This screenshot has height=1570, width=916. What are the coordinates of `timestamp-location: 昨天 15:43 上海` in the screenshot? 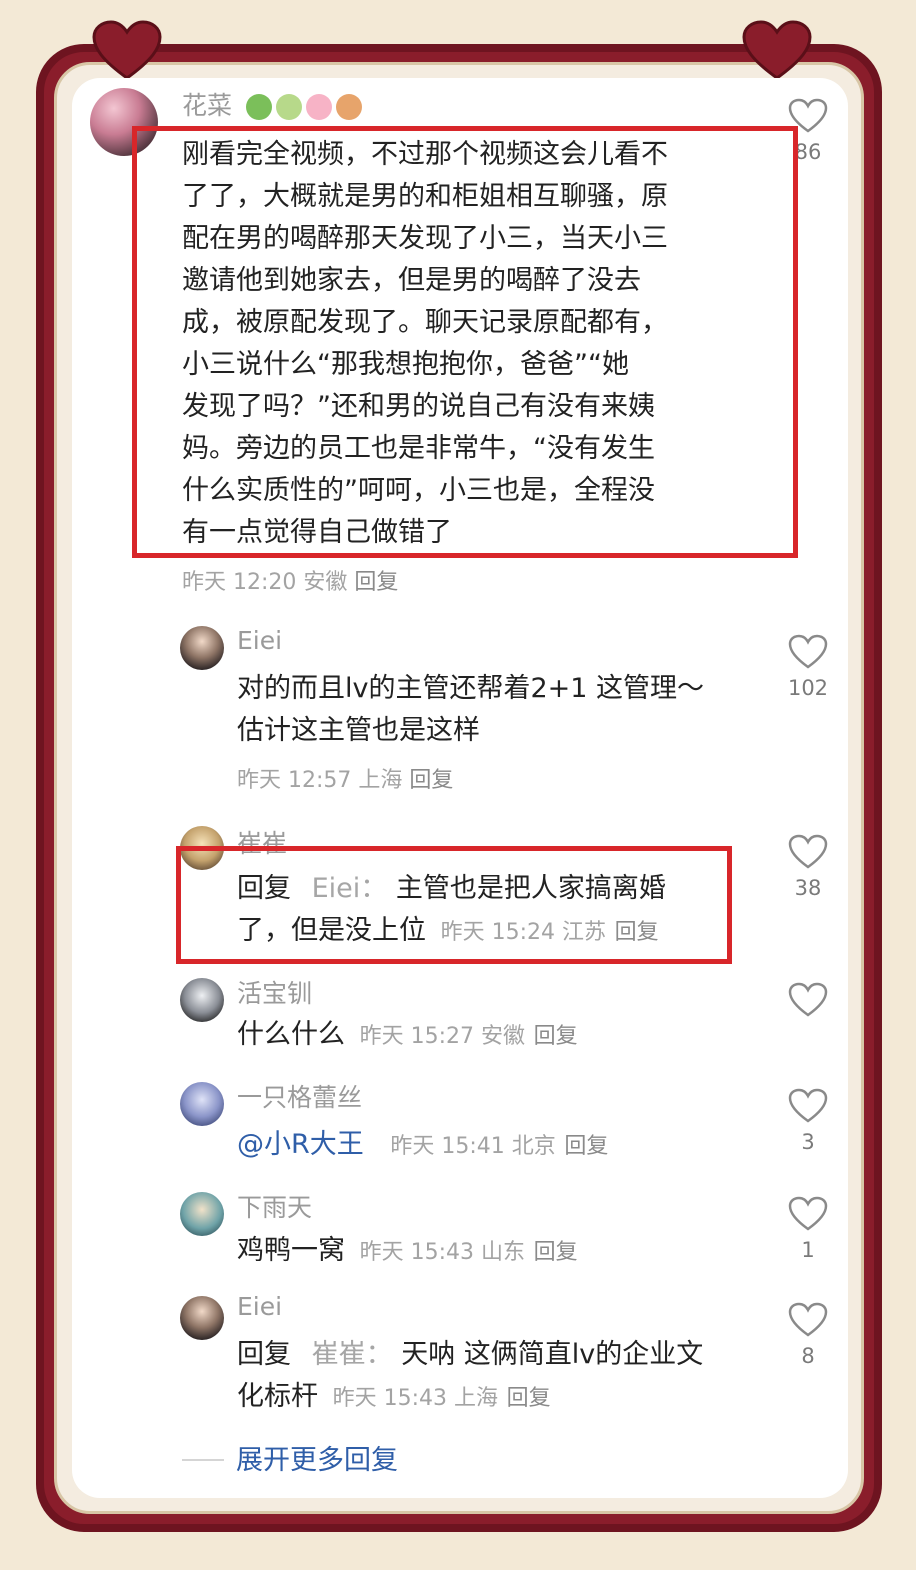 It's located at (415, 1398).